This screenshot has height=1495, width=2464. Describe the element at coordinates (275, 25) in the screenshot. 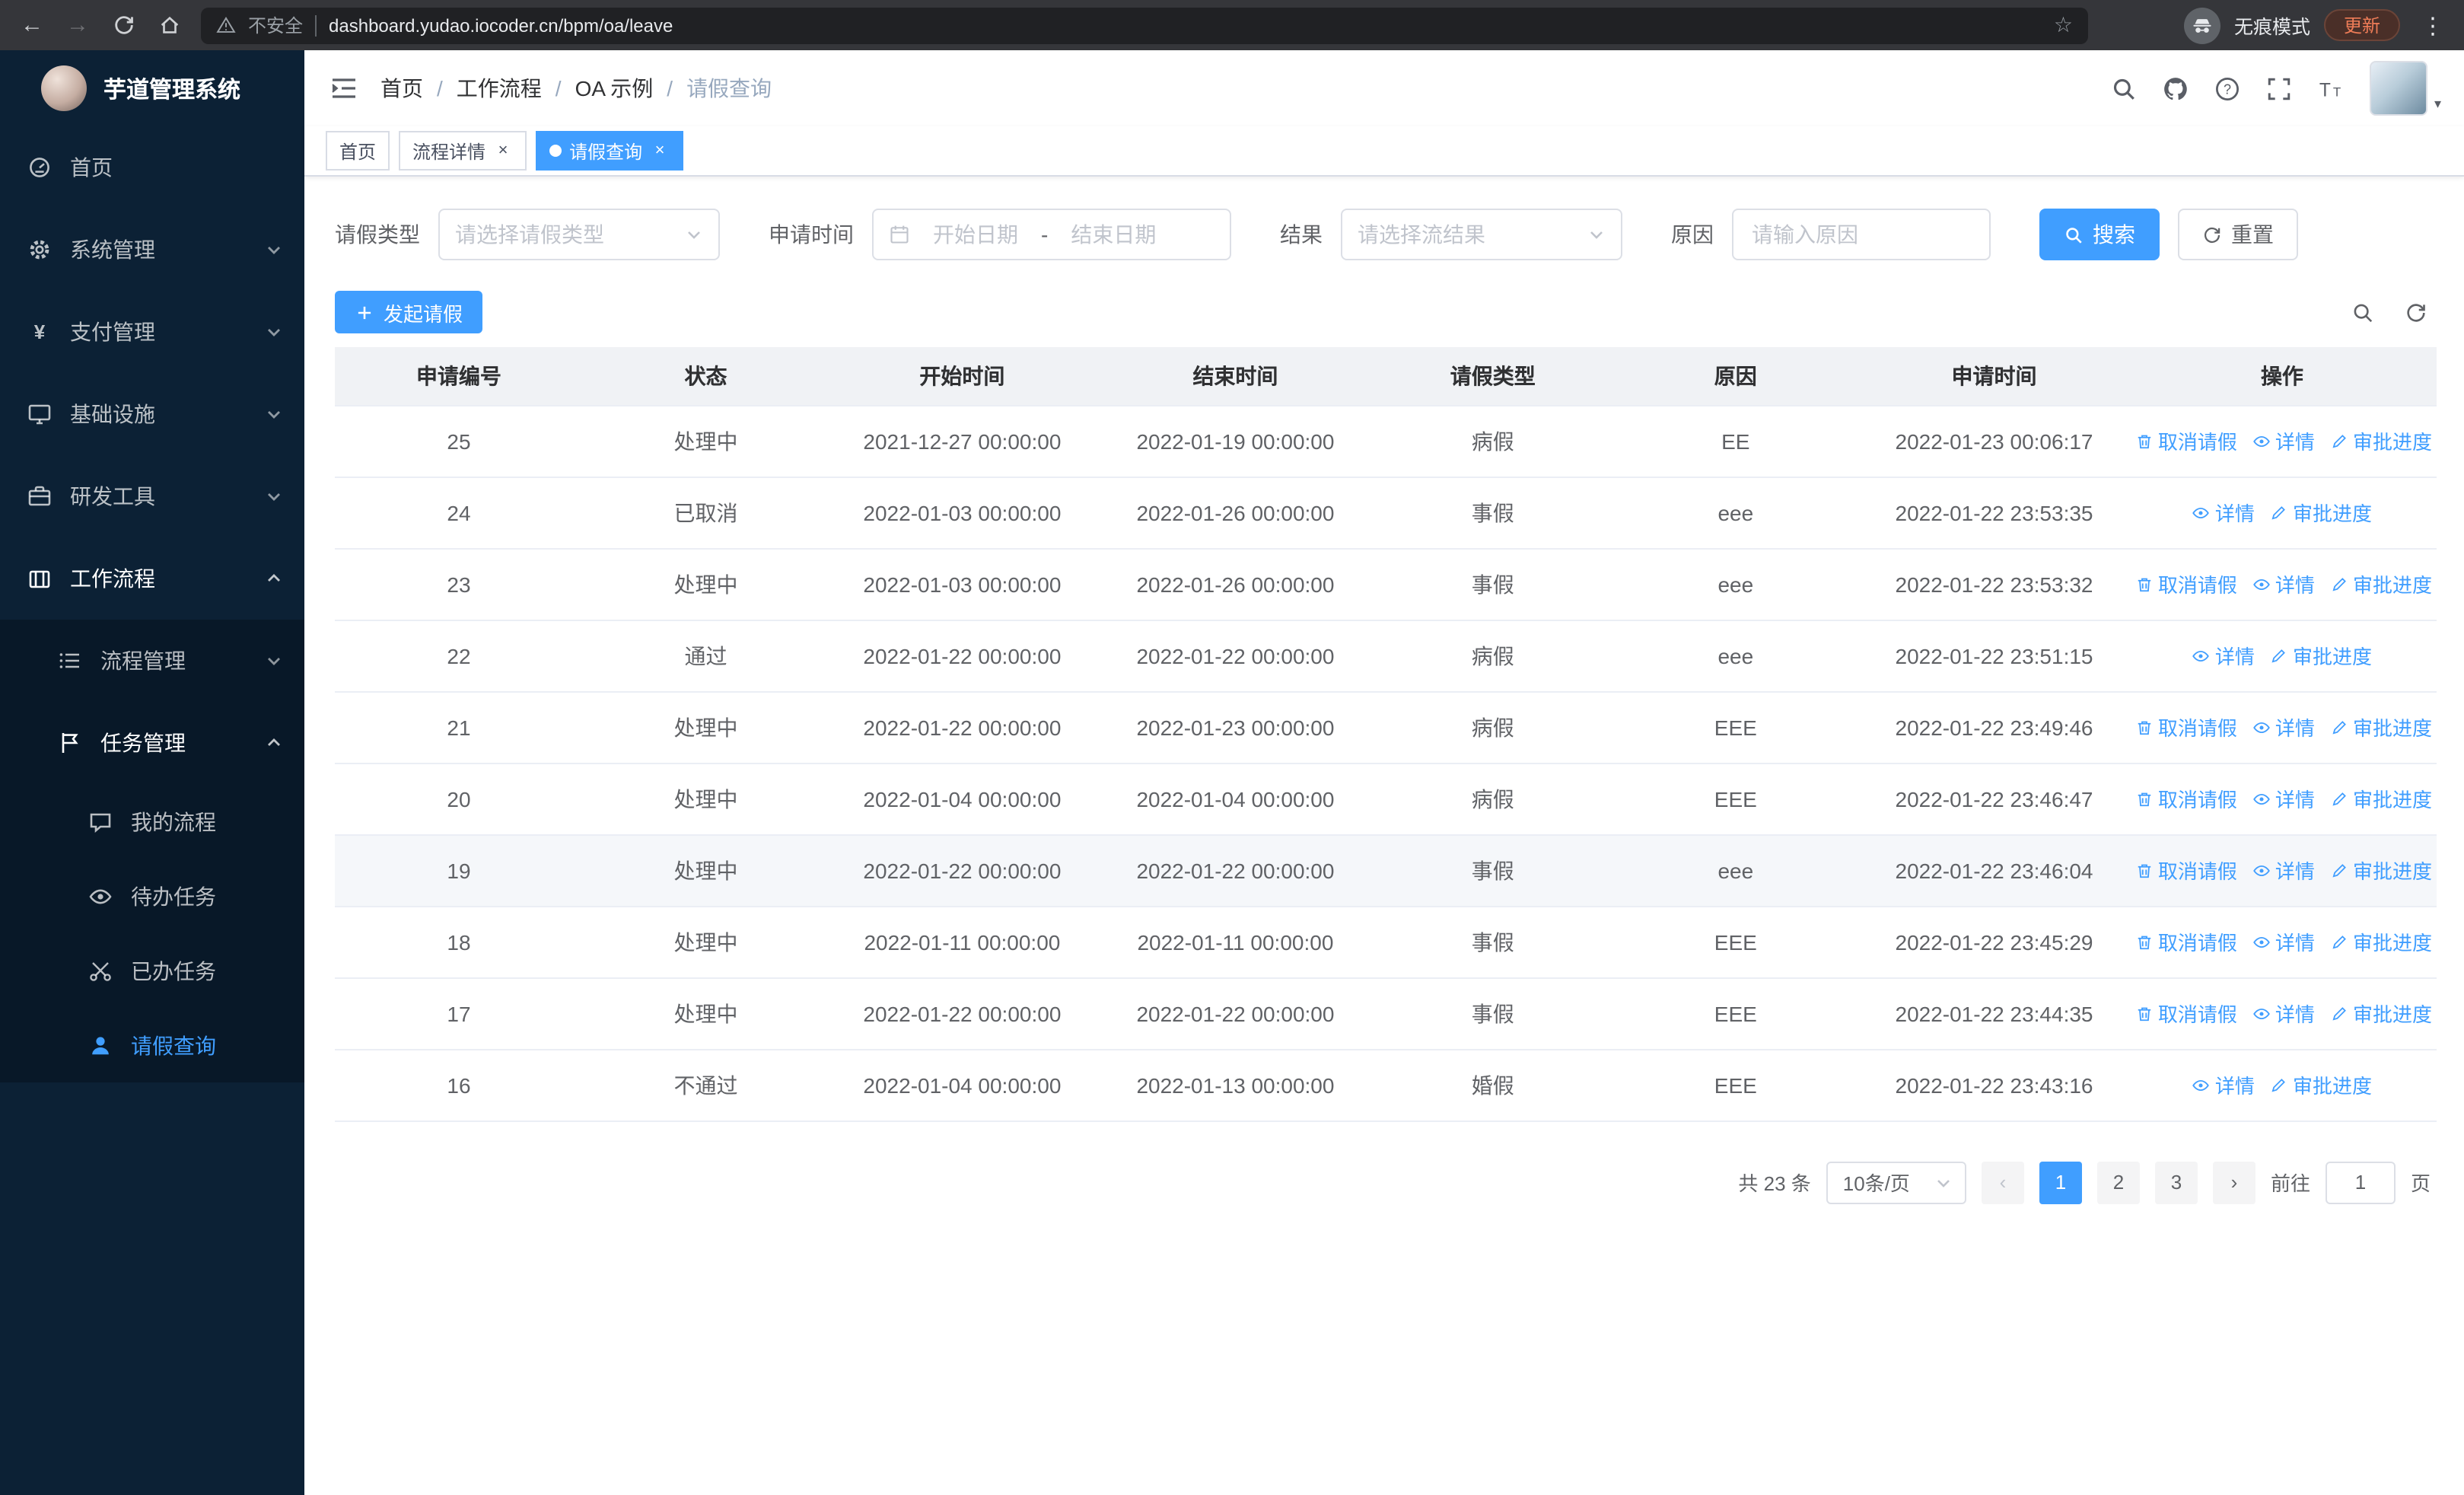

I see `security-label: 不安全` at that location.